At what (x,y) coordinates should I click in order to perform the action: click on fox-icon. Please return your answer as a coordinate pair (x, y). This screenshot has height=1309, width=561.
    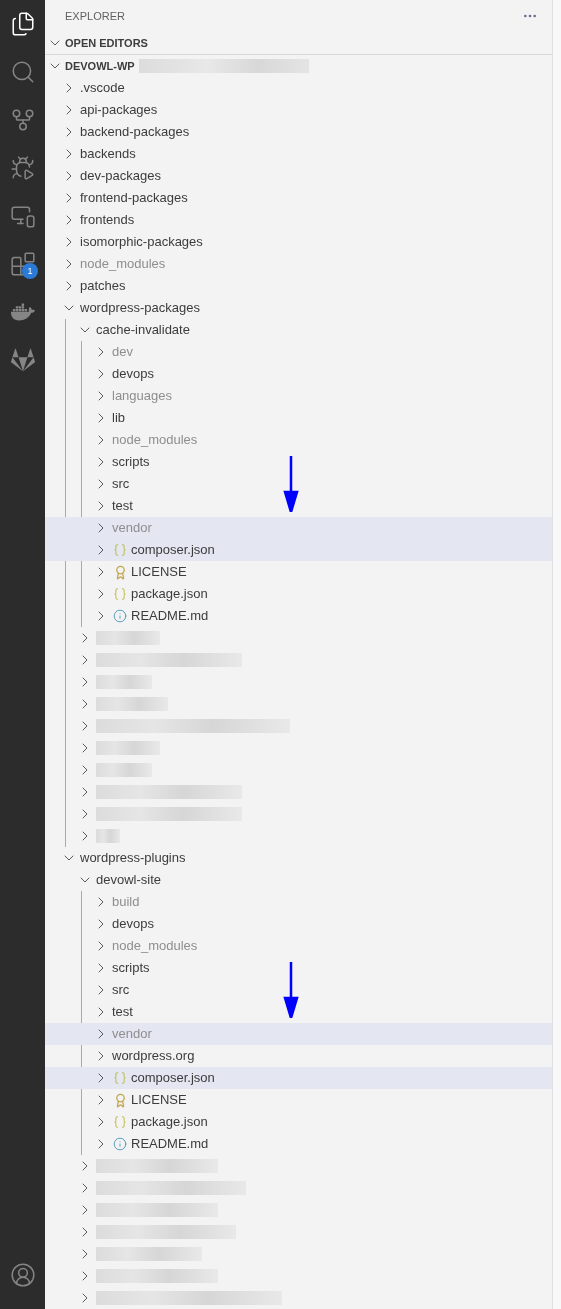
    Looking at the image, I should click on (22, 360).